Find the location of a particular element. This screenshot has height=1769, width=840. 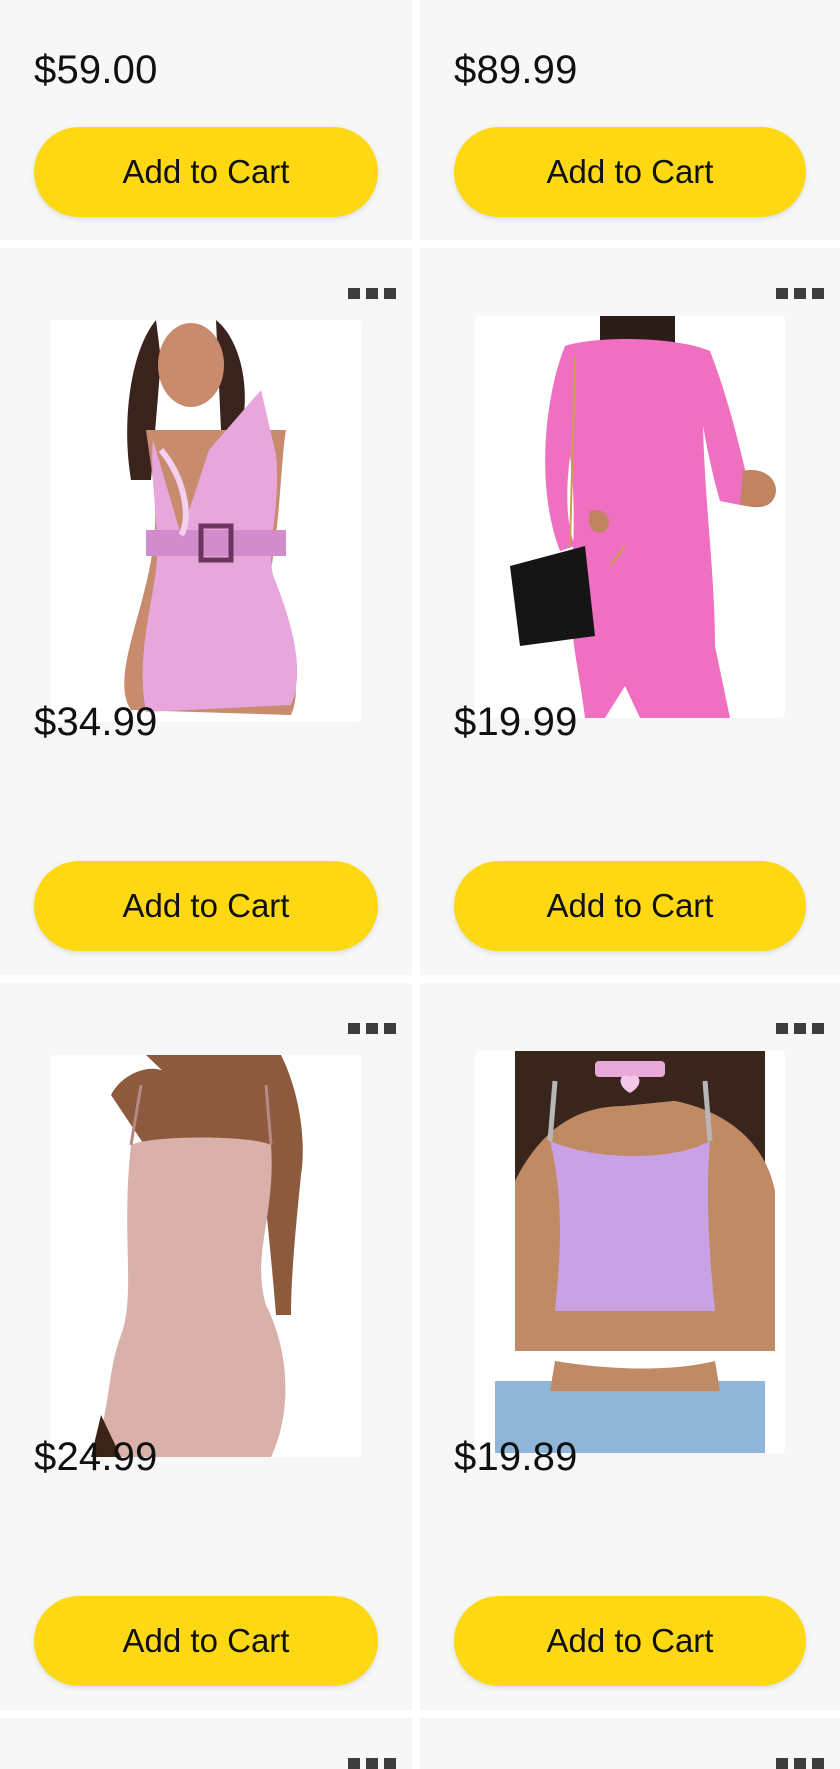

product-price: $19.99 is located at coordinates (516, 722).